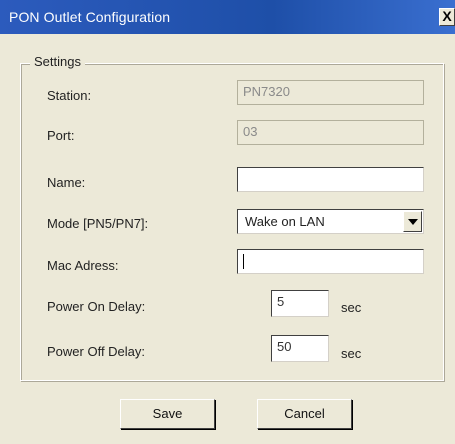 The width and height of the screenshot is (455, 444). Describe the element at coordinates (243, 261) in the screenshot. I see `text-cursor` at that location.